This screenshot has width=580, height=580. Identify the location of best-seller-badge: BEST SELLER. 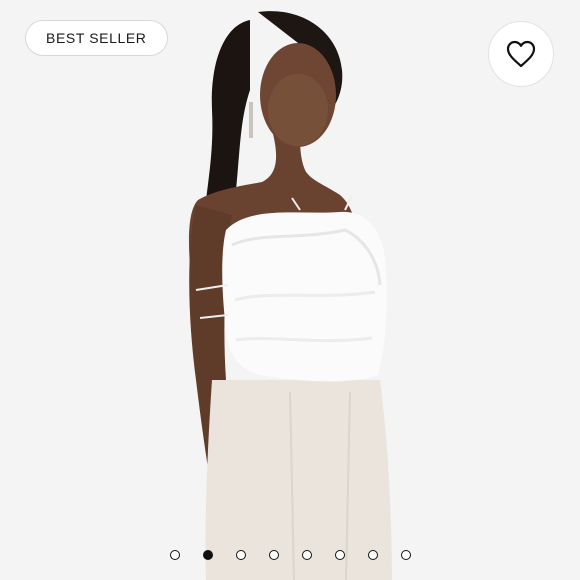
(96, 38).